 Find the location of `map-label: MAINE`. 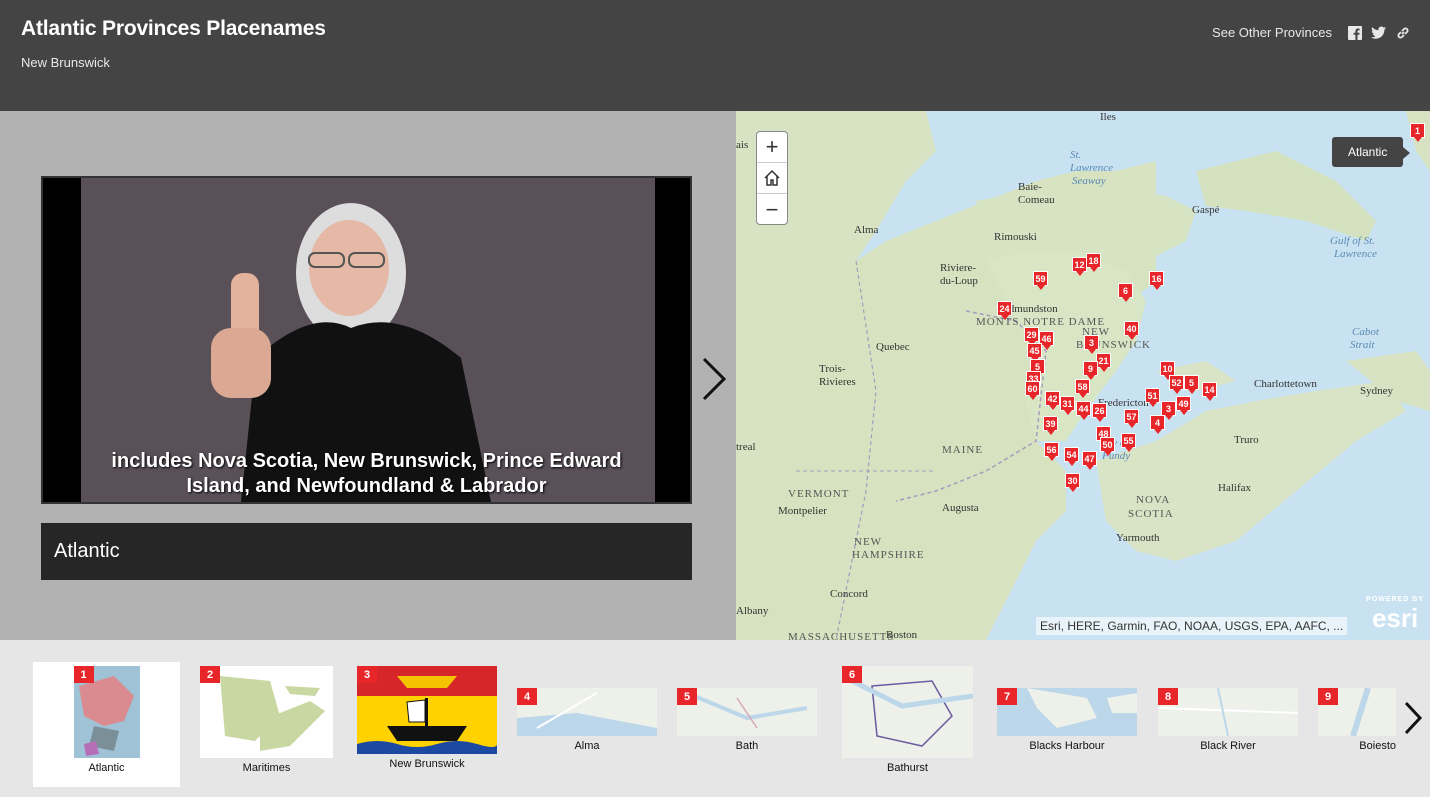

map-label: MAINE is located at coordinates (963, 450).